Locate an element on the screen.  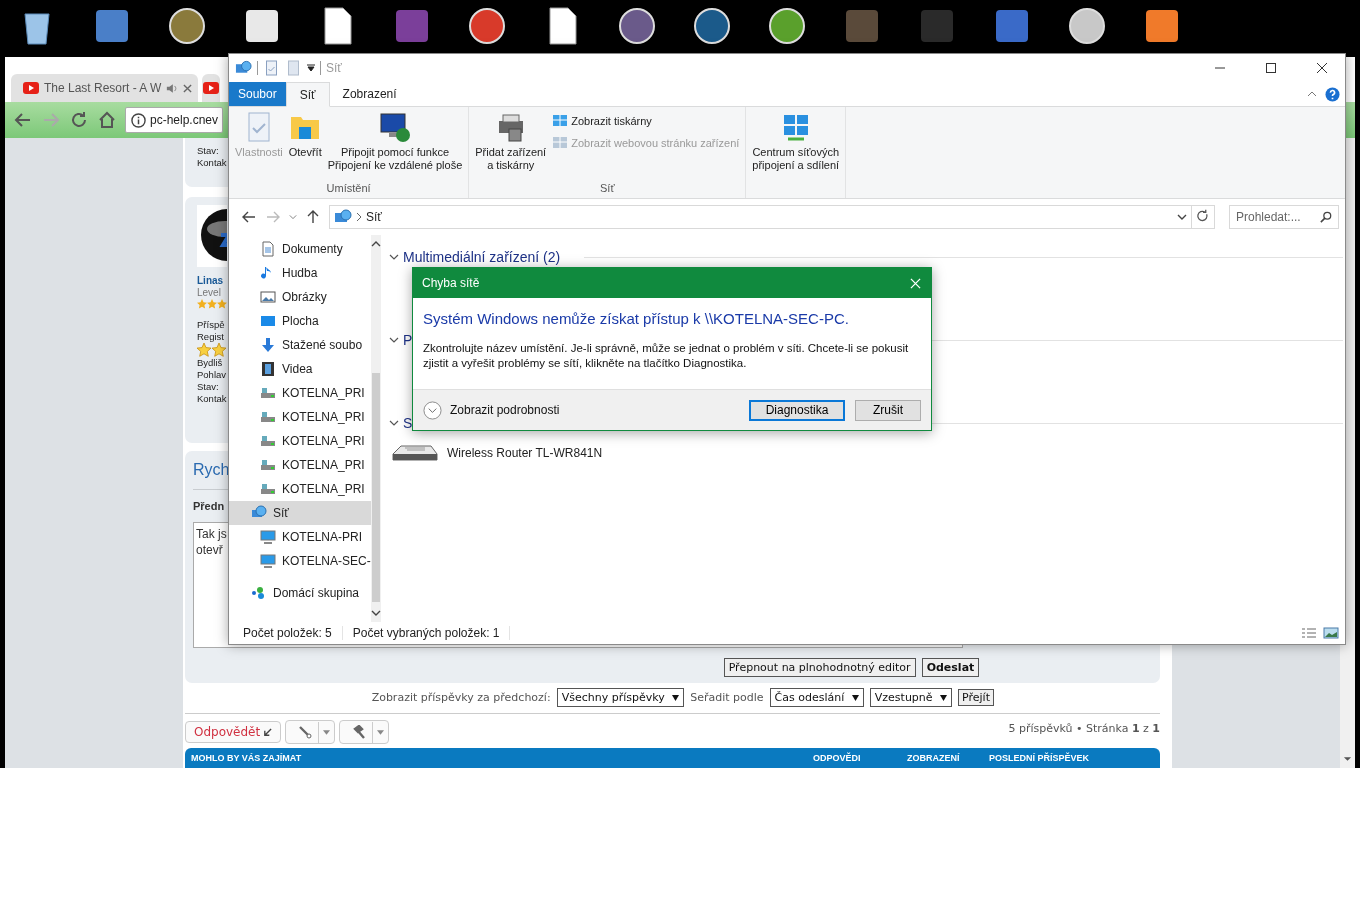
column-header: MOHLO BY VÁS ZAJÍMAT is located at coordinates (247, 758).